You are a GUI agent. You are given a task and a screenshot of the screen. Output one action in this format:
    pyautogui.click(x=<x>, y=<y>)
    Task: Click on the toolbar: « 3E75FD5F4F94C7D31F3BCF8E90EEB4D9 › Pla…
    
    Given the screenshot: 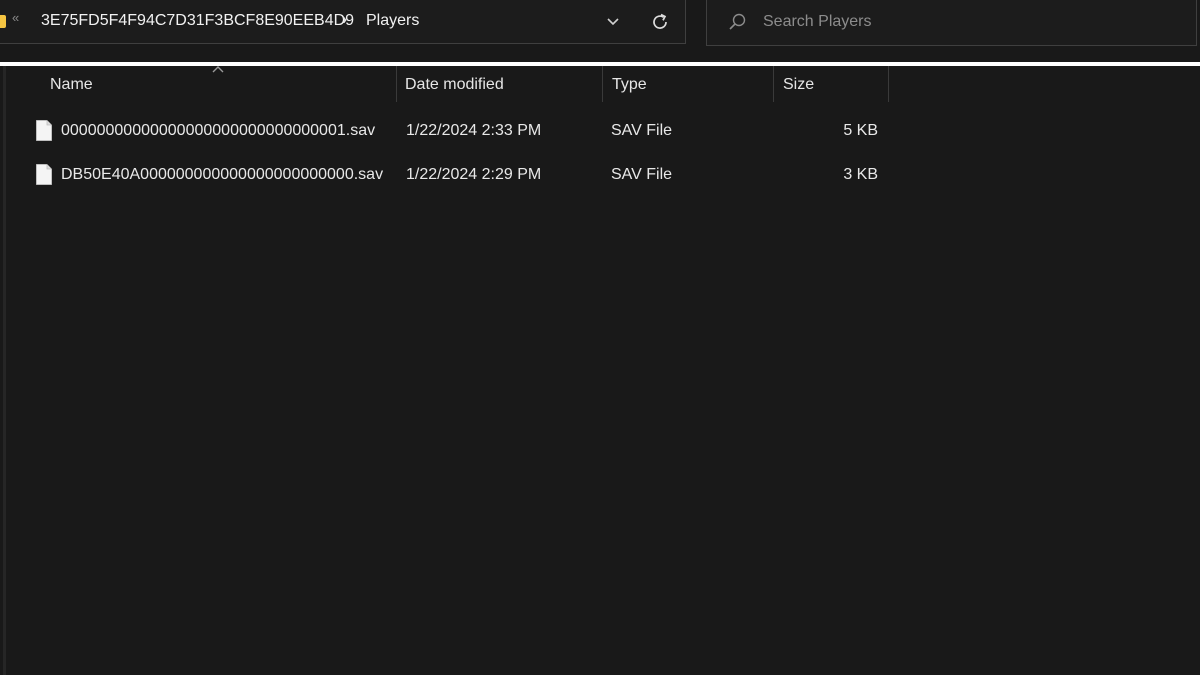 What is the action you would take?
    pyautogui.click(x=600, y=31)
    